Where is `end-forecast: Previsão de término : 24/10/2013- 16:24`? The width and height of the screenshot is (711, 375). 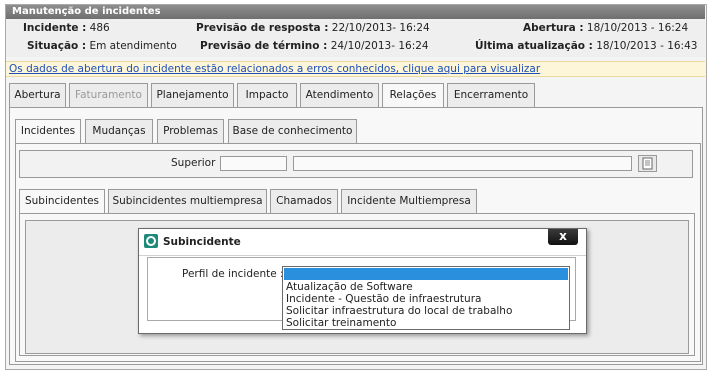 end-forecast: Previsão de término : 24/10/2013- 16:24 is located at coordinates (314, 46).